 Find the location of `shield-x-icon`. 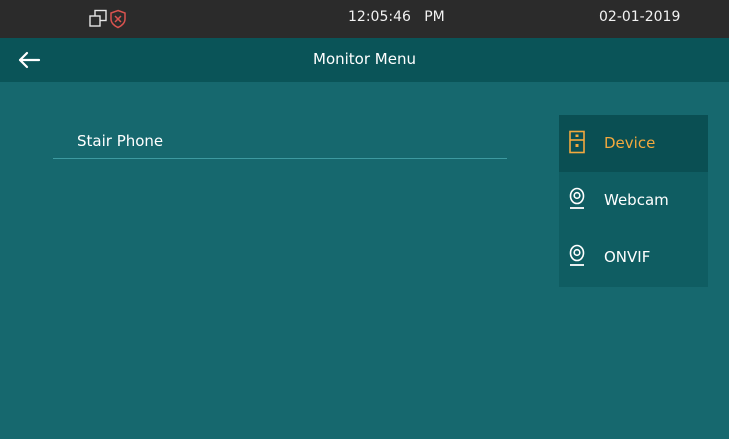

shield-x-icon is located at coordinates (118, 21).